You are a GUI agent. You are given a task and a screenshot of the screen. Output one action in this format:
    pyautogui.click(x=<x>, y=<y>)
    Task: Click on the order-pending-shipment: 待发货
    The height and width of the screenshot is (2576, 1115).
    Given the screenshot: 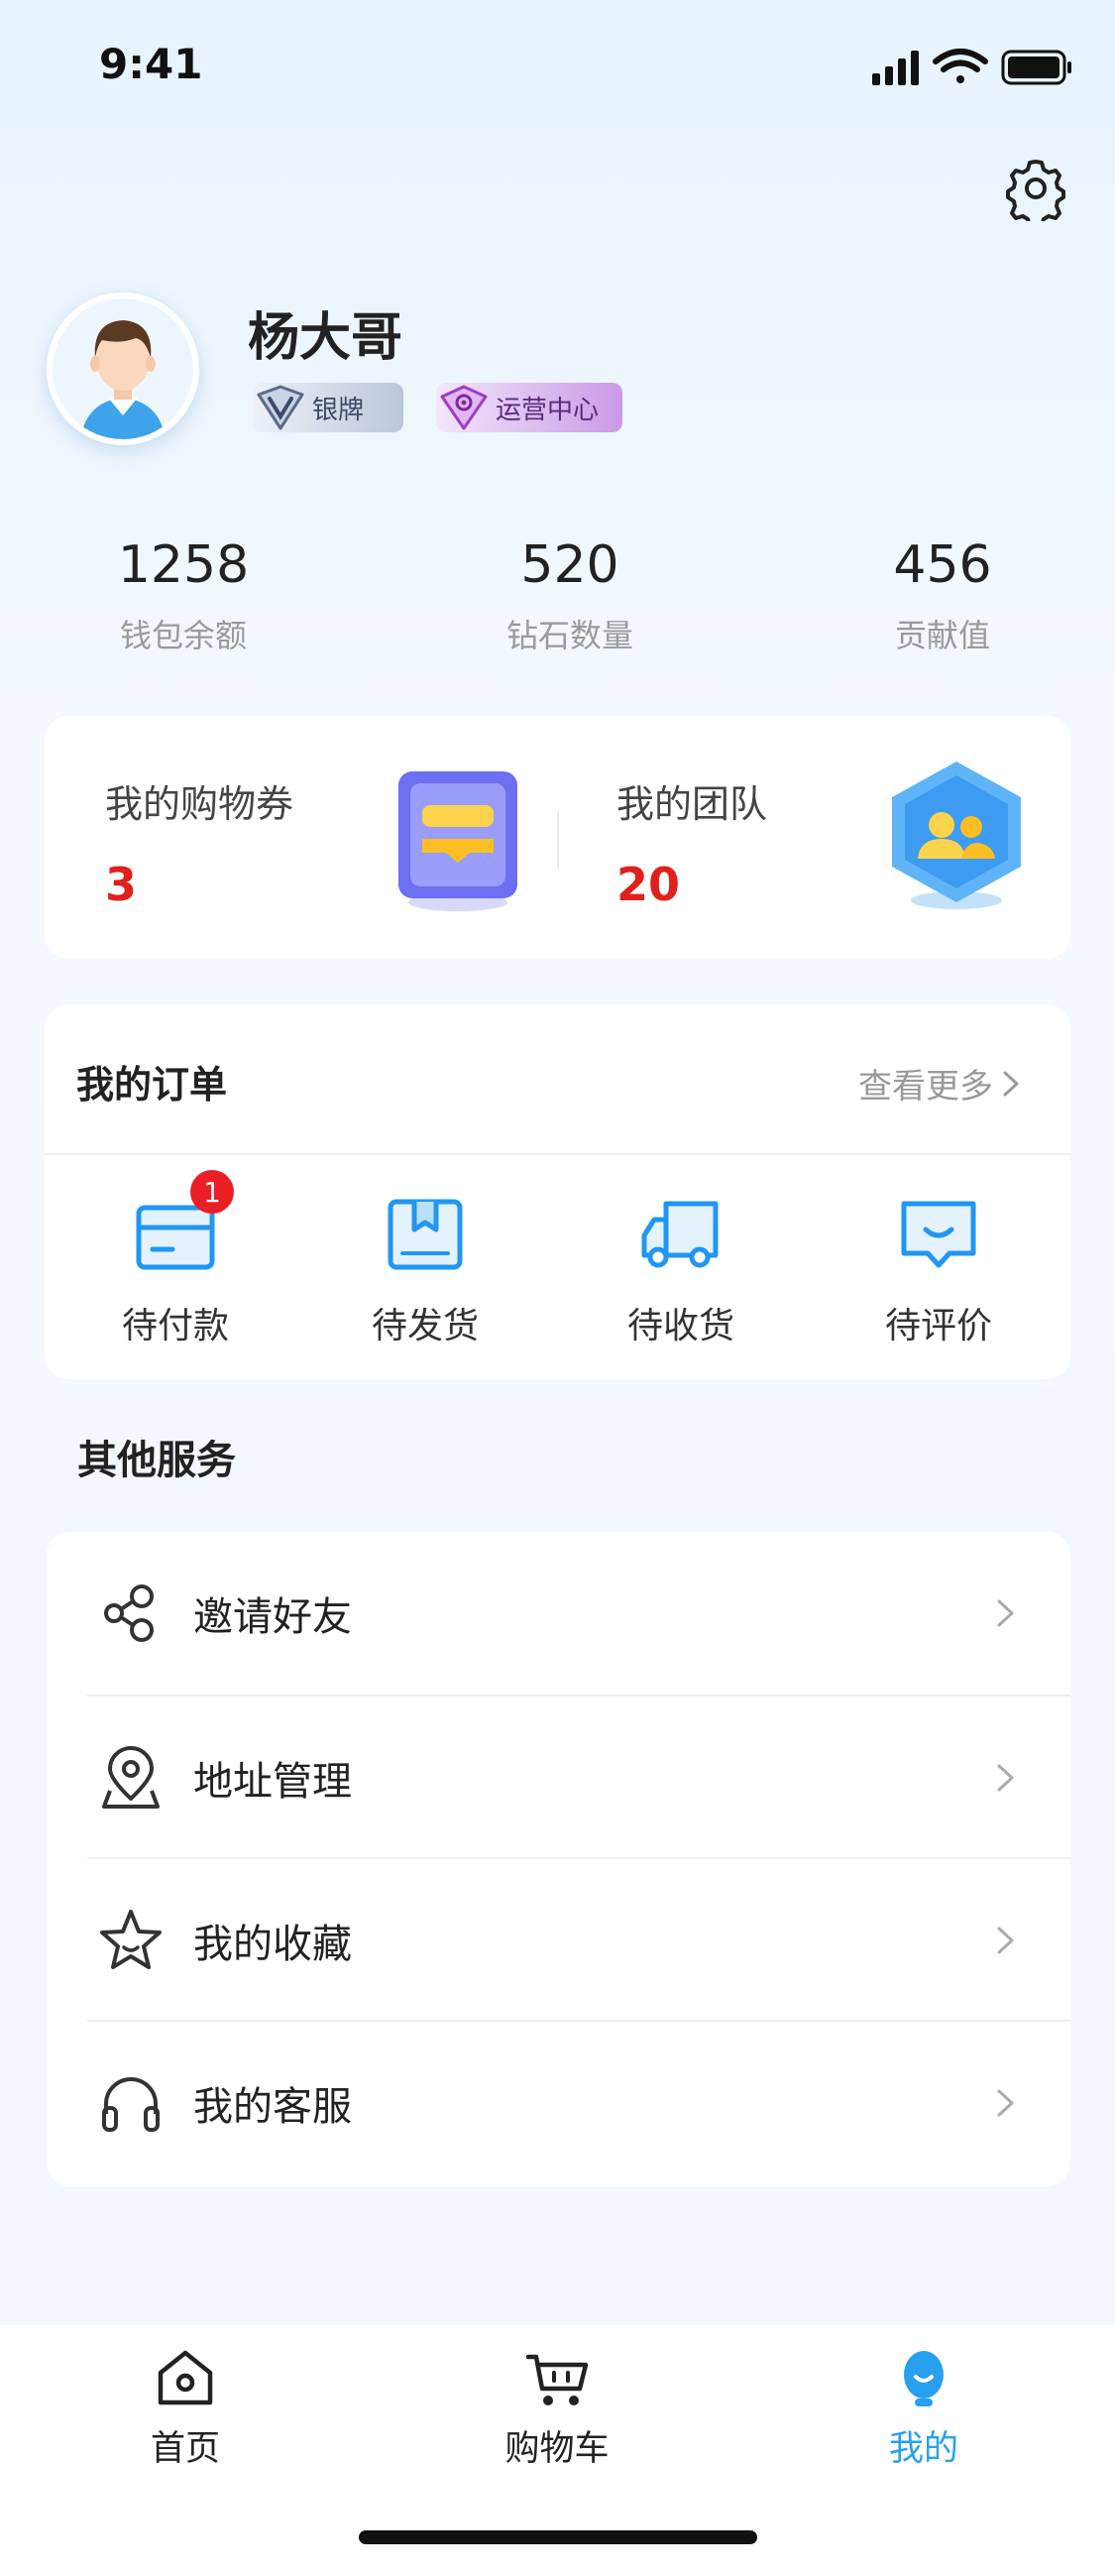 What is the action you would take?
    pyautogui.click(x=425, y=1269)
    